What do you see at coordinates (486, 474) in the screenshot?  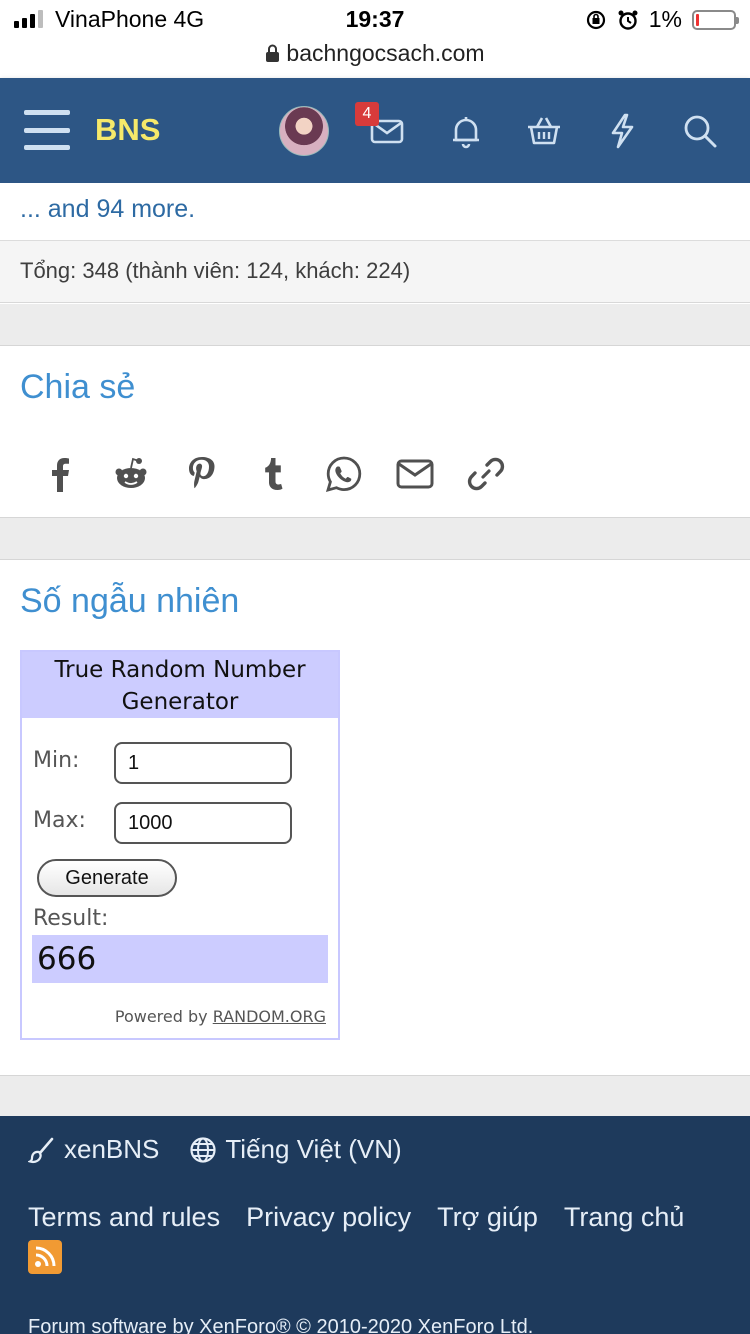 I see `link-icon` at bounding box center [486, 474].